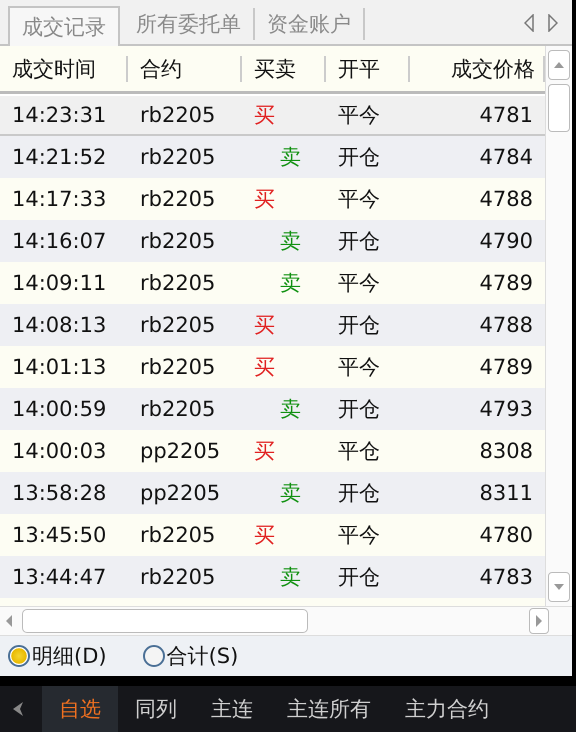 The width and height of the screenshot is (576, 732). Describe the element at coordinates (506, 451) in the screenshot. I see `table-cell-text: 8308` at that location.